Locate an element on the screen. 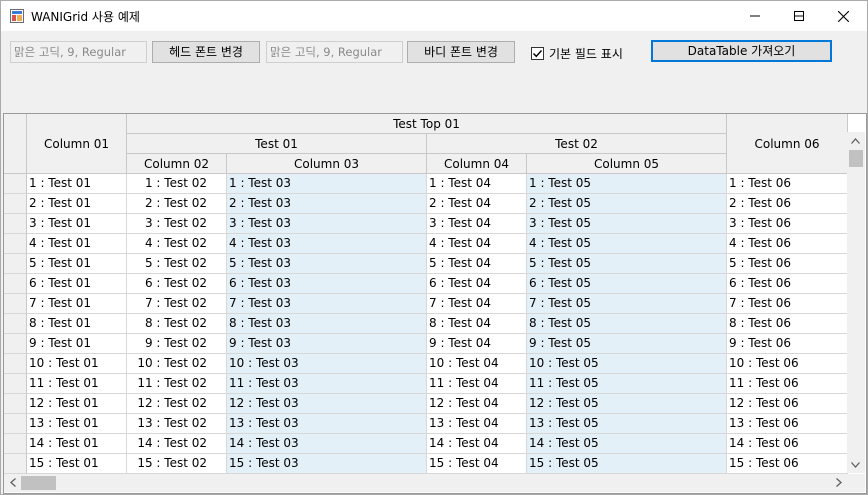 The image size is (868, 495). grid-cell: 1 : Test 02 is located at coordinates (177, 184).